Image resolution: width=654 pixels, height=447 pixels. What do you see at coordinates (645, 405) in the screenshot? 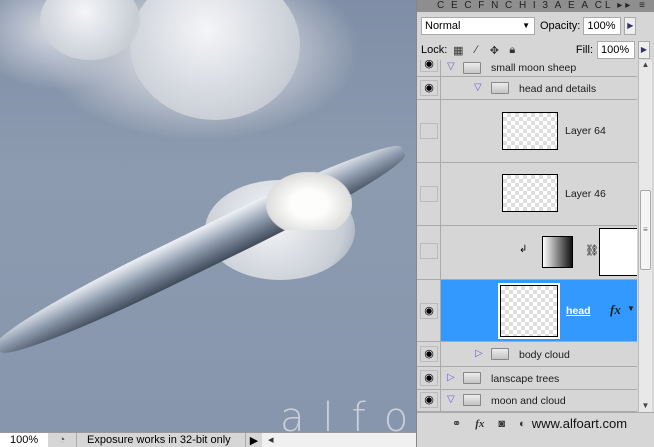
I see `scroll-down-icon: ▼` at bounding box center [645, 405].